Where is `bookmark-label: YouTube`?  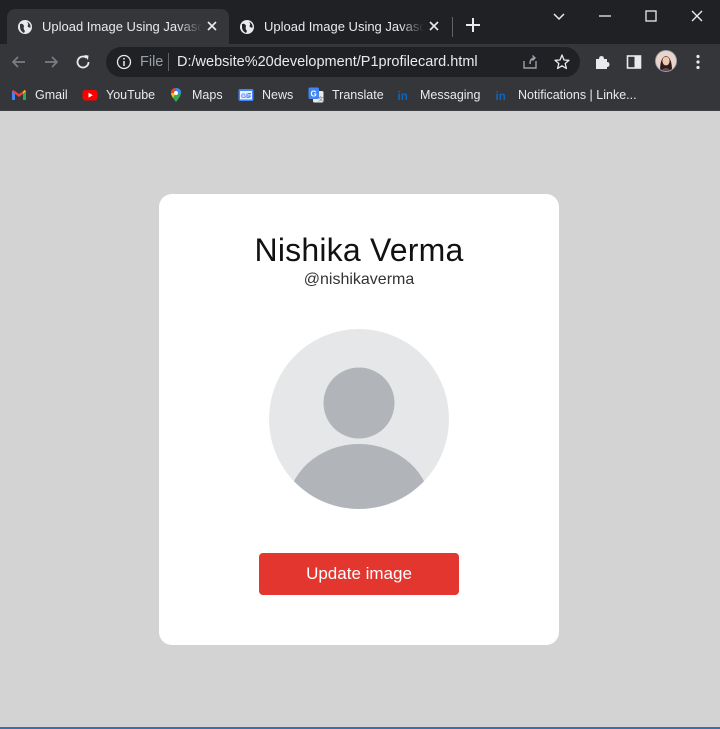 bookmark-label: YouTube is located at coordinates (131, 95).